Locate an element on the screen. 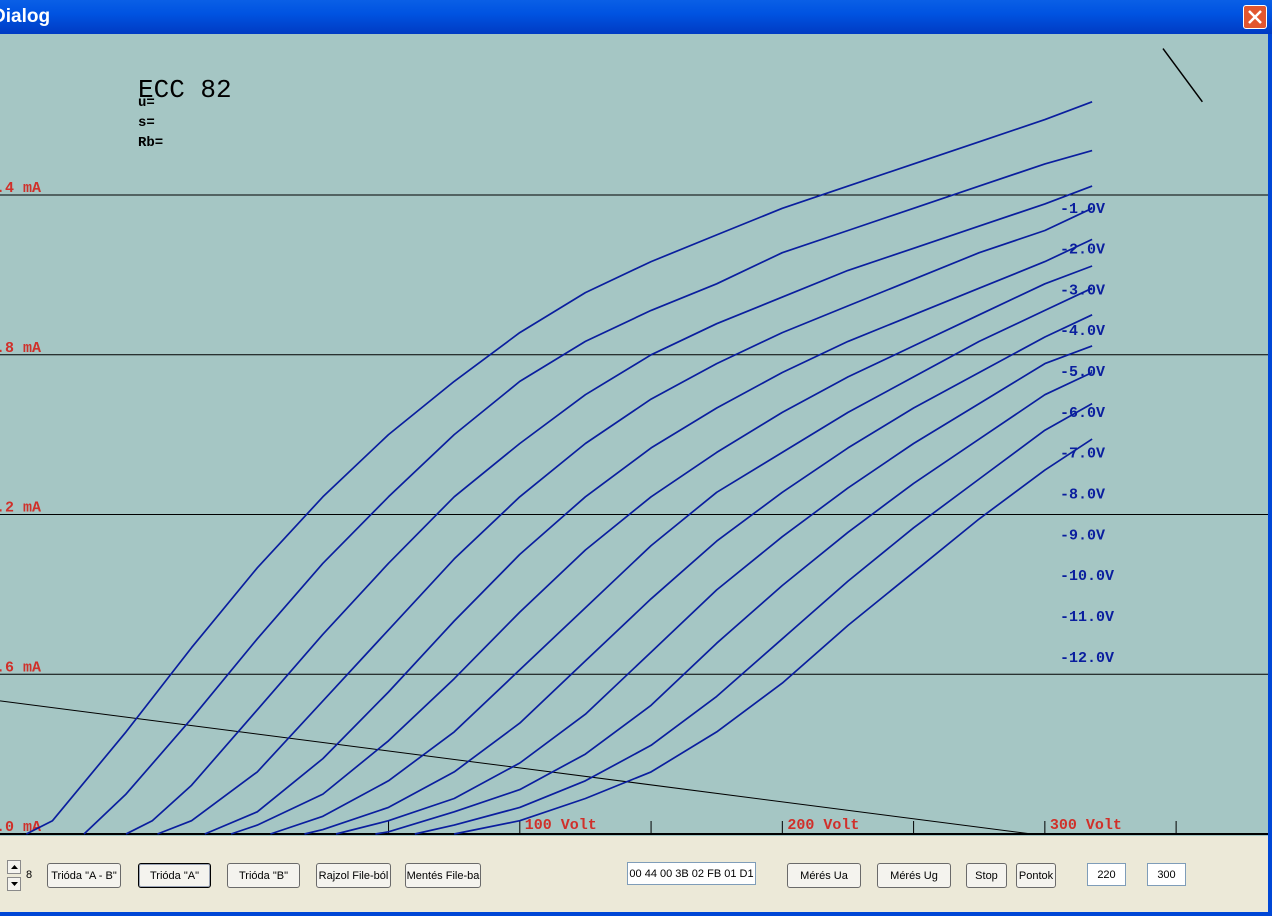 The width and height of the screenshot is (1272, 916). mentes-file-button: Mentés File-ba is located at coordinates (443, 875).